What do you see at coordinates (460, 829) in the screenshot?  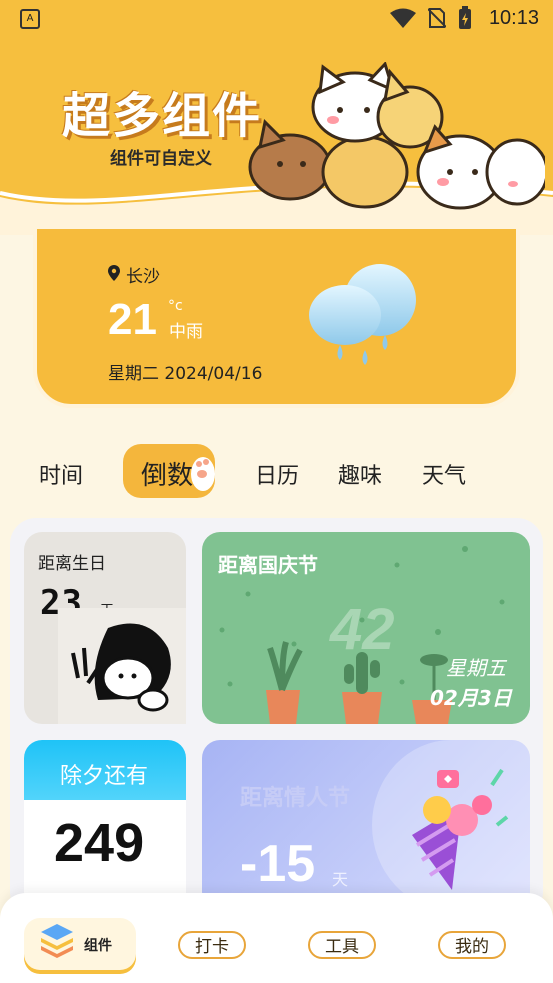 I see `party-popper-illustration` at bounding box center [460, 829].